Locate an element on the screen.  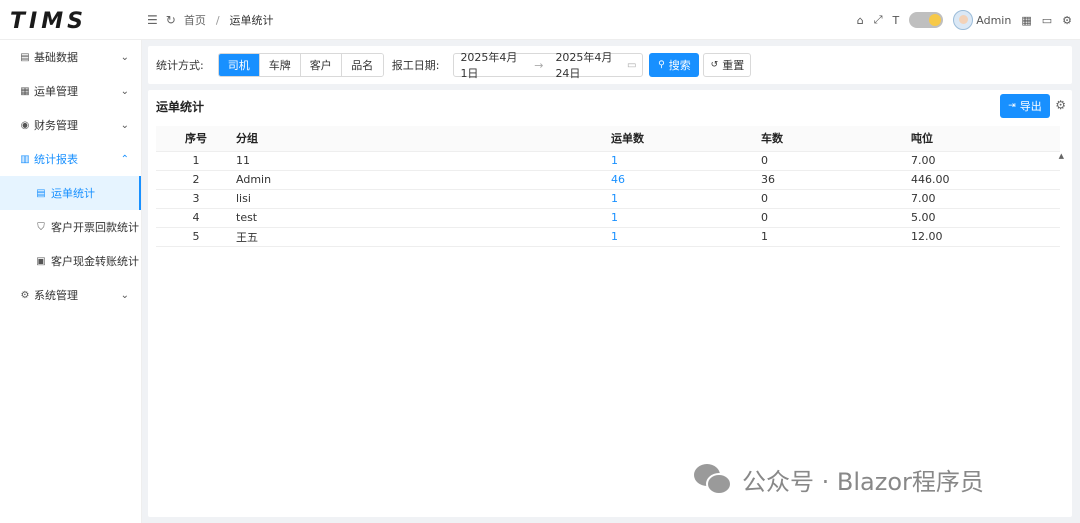
font-size-icon: T is located at coordinates (896, 20).